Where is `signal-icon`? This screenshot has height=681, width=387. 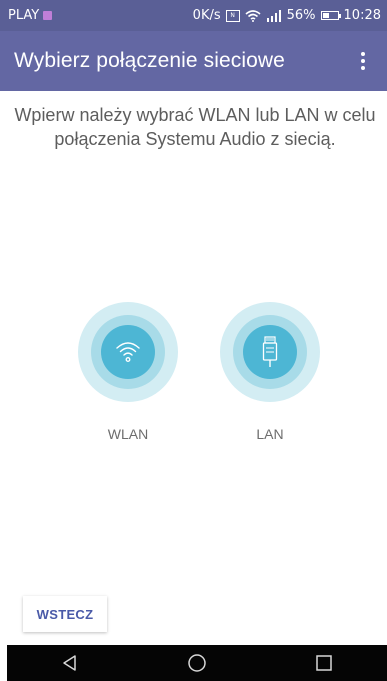 signal-icon is located at coordinates (273, 15).